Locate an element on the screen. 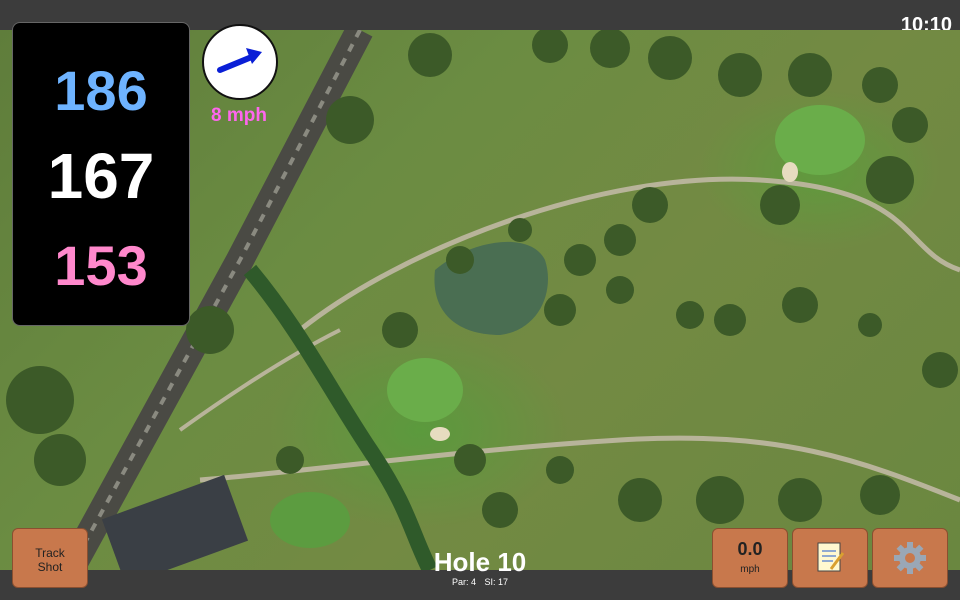 Image resolution: width=960 pixels, height=600 pixels. wind-arrow-icon is located at coordinates (239, 60).